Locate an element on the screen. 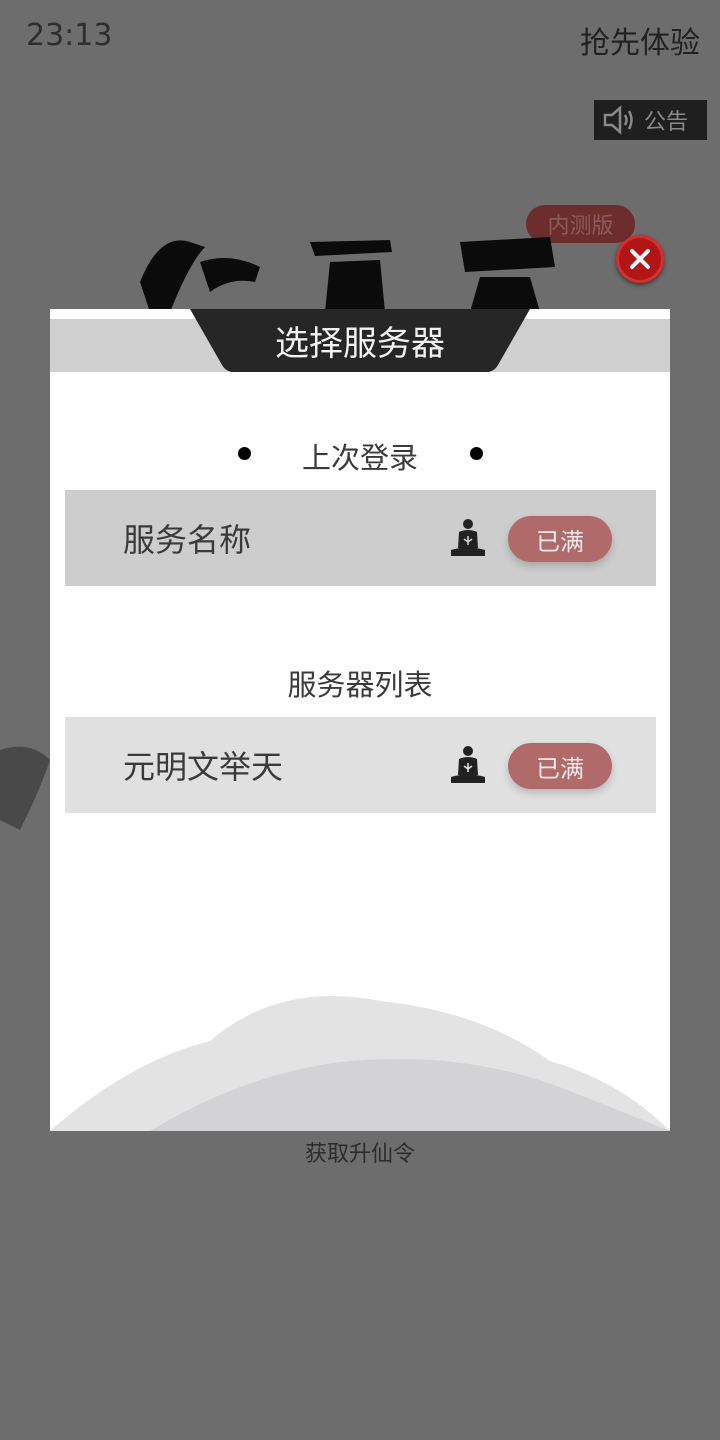 The width and height of the screenshot is (720, 1440). notice-label: 公告 is located at coordinates (666, 122).